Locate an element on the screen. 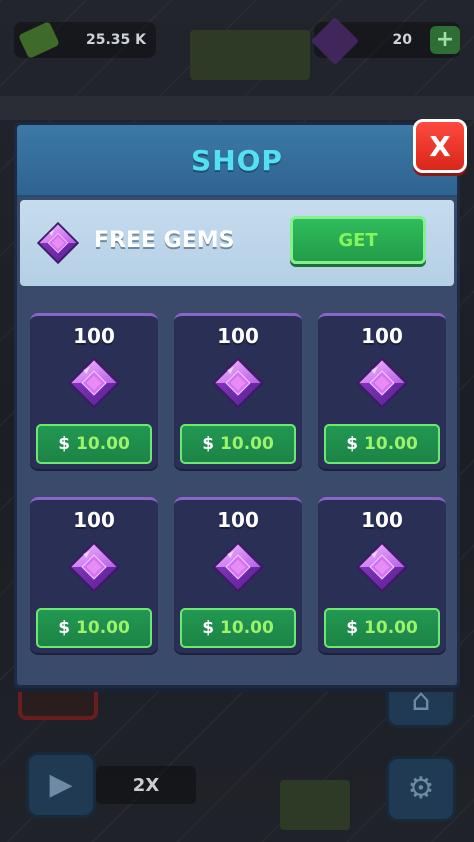 This screenshot has height=842, width=474. multiplier-badge: 2X is located at coordinates (146, 785).